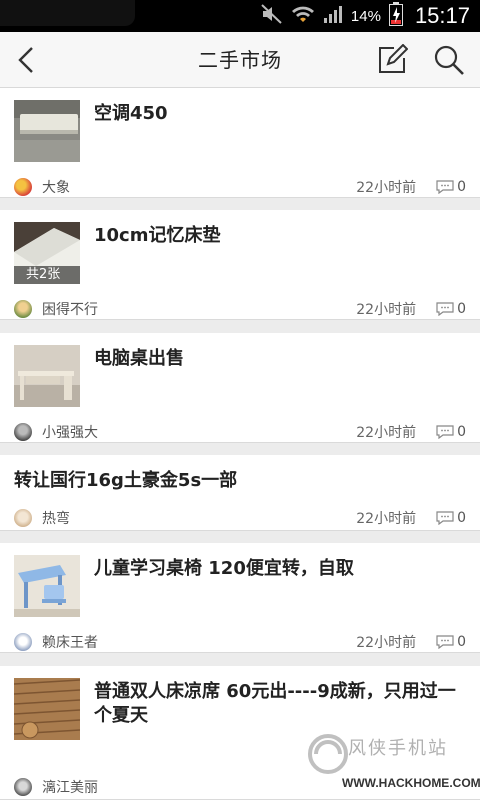 This screenshot has width=480, height=800. Describe the element at coordinates (240, 143) in the screenshot. I see `list-item: 空调450 大象 22小时前 0` at that location.